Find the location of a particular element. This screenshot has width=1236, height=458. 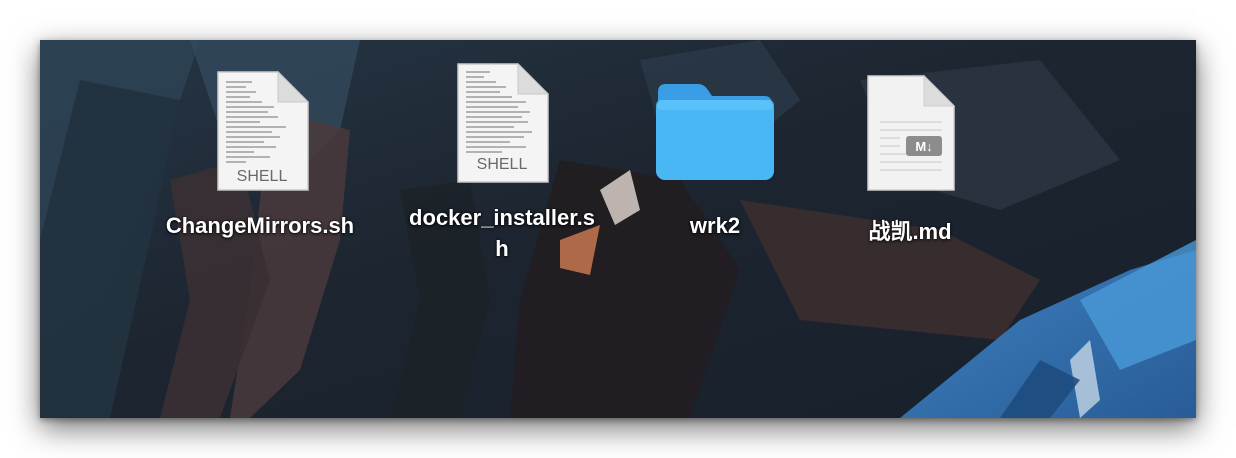

desktop-item-changemirrors: SHELL ChangeMirrors.sh is located at coordinates (260, 158).